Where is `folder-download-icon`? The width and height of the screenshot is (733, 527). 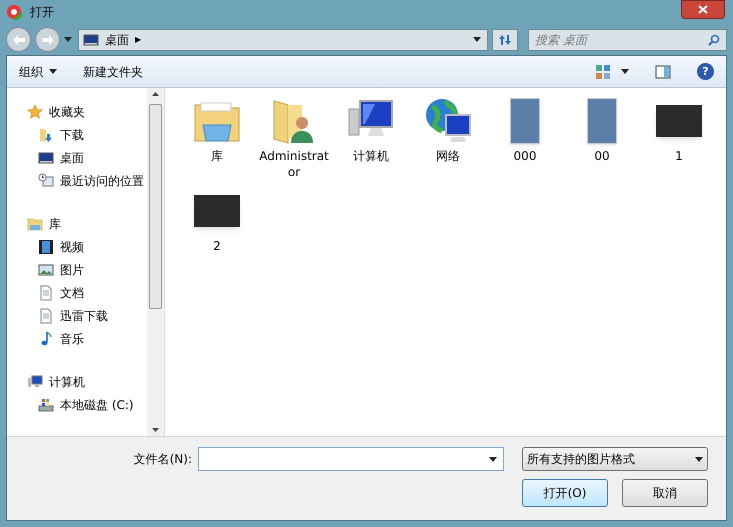
folder-download-icon is located at coordinates (46, 134).